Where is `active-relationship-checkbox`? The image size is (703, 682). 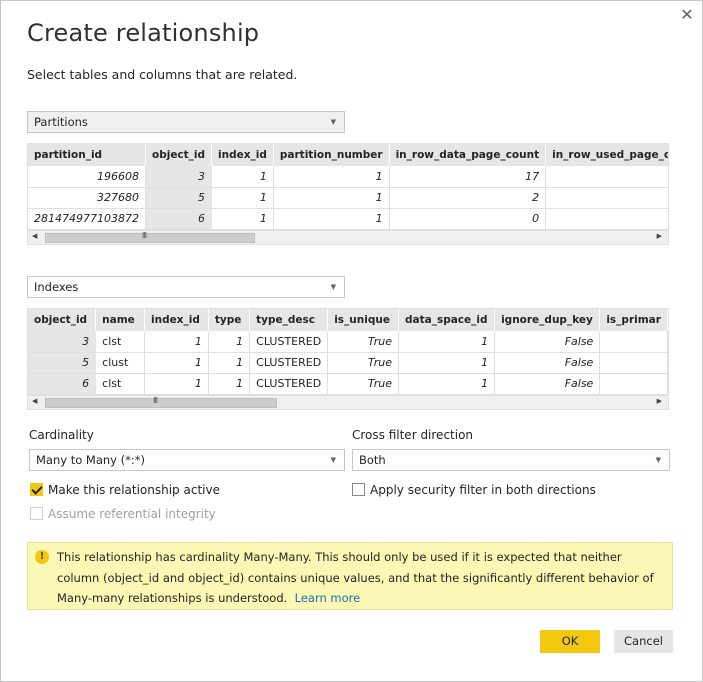 active-relationship-checkbox is located at coordinates (36, 489).